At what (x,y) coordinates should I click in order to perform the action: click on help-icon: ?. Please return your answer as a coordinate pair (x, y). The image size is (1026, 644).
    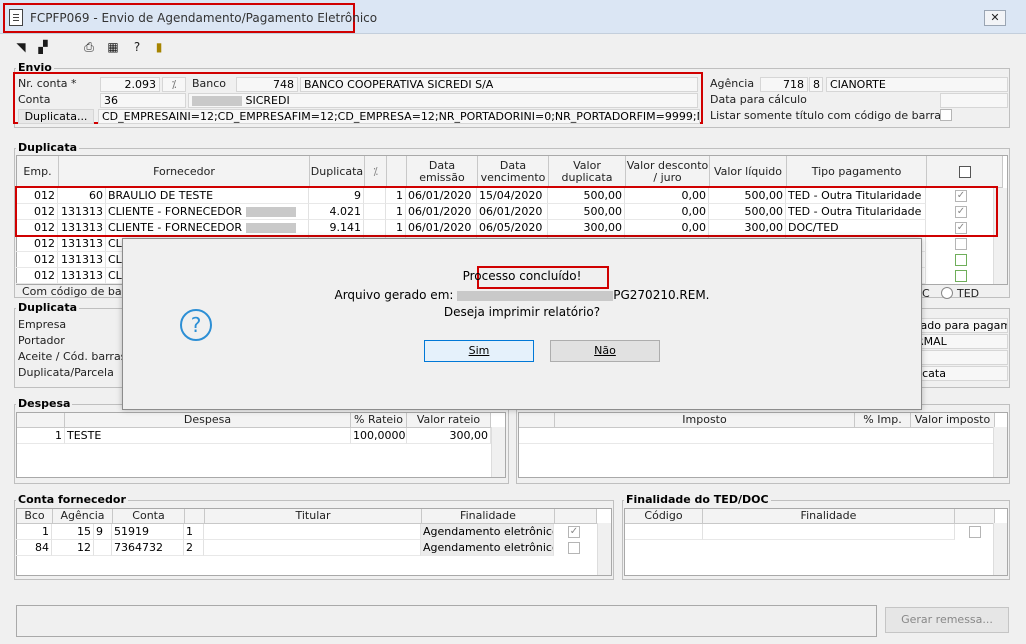
    Looking at the image, I should click on (137, 47).